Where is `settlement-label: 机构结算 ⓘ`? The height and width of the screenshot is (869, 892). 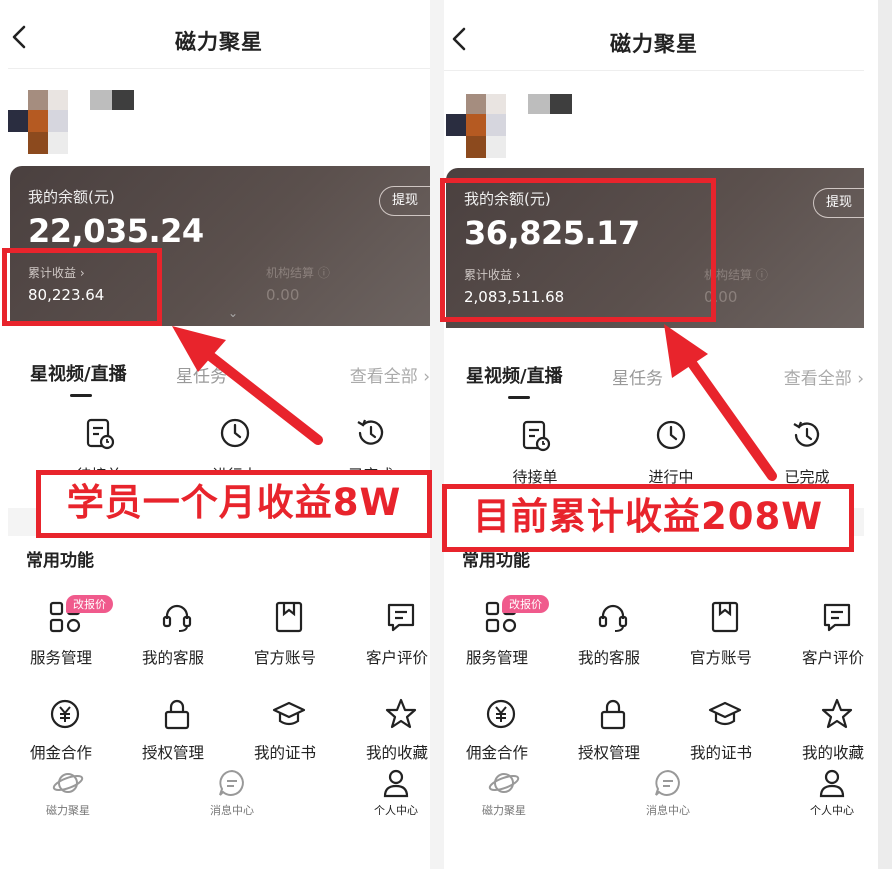
settlement-label: 机构结算 ⓘ is located at coordinates (298, 273).